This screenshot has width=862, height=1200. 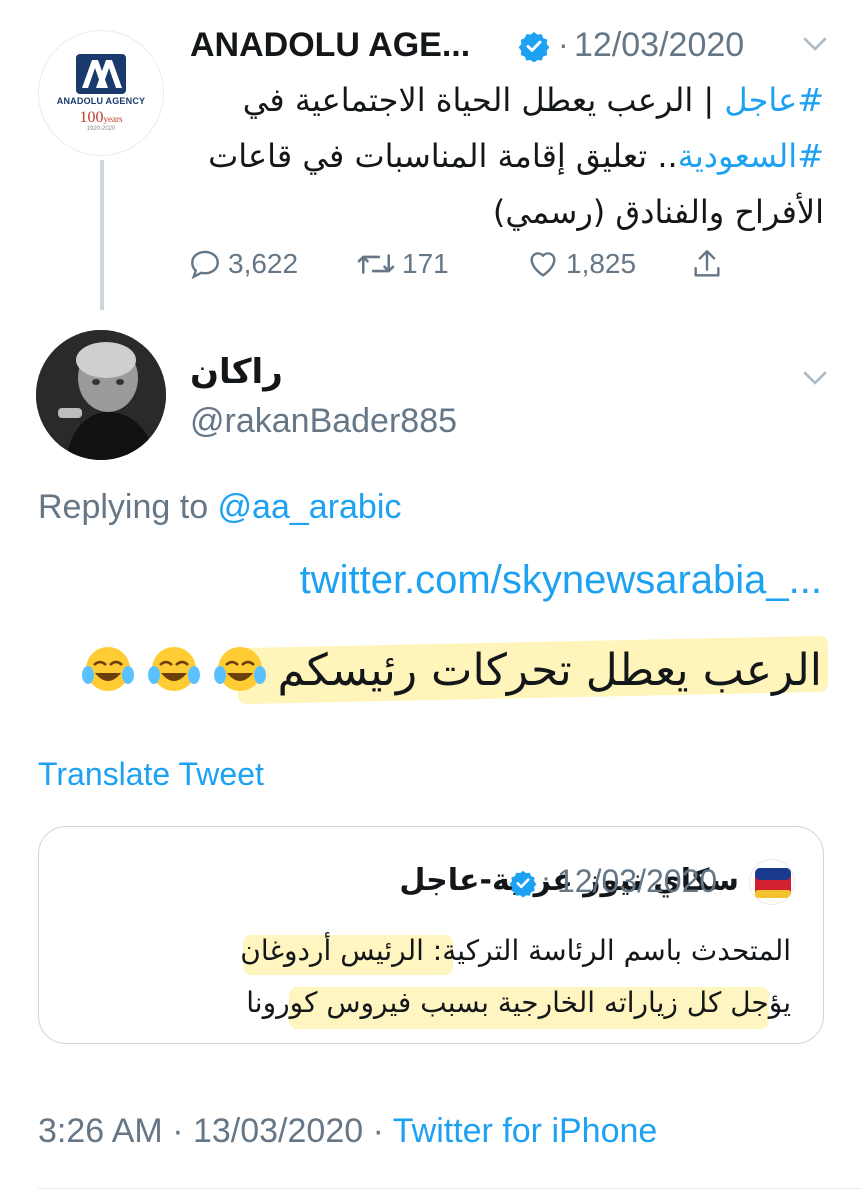 What do you see at coordinates (151, 774) in the screenshot?
I see `translate-tweet-link: Translate Tweet` at bounding box center [151, 774].